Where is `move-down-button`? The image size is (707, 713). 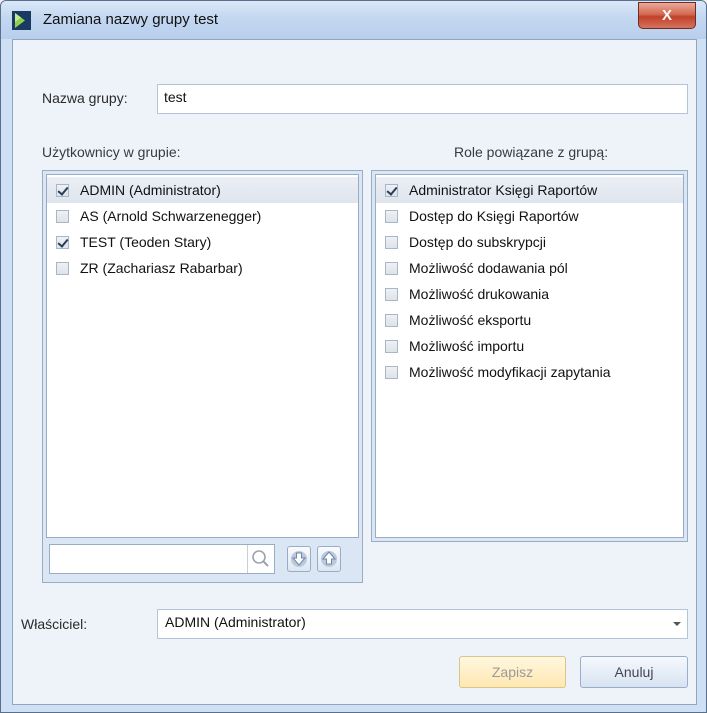
move-down-button is located at coordinates (299, 559).